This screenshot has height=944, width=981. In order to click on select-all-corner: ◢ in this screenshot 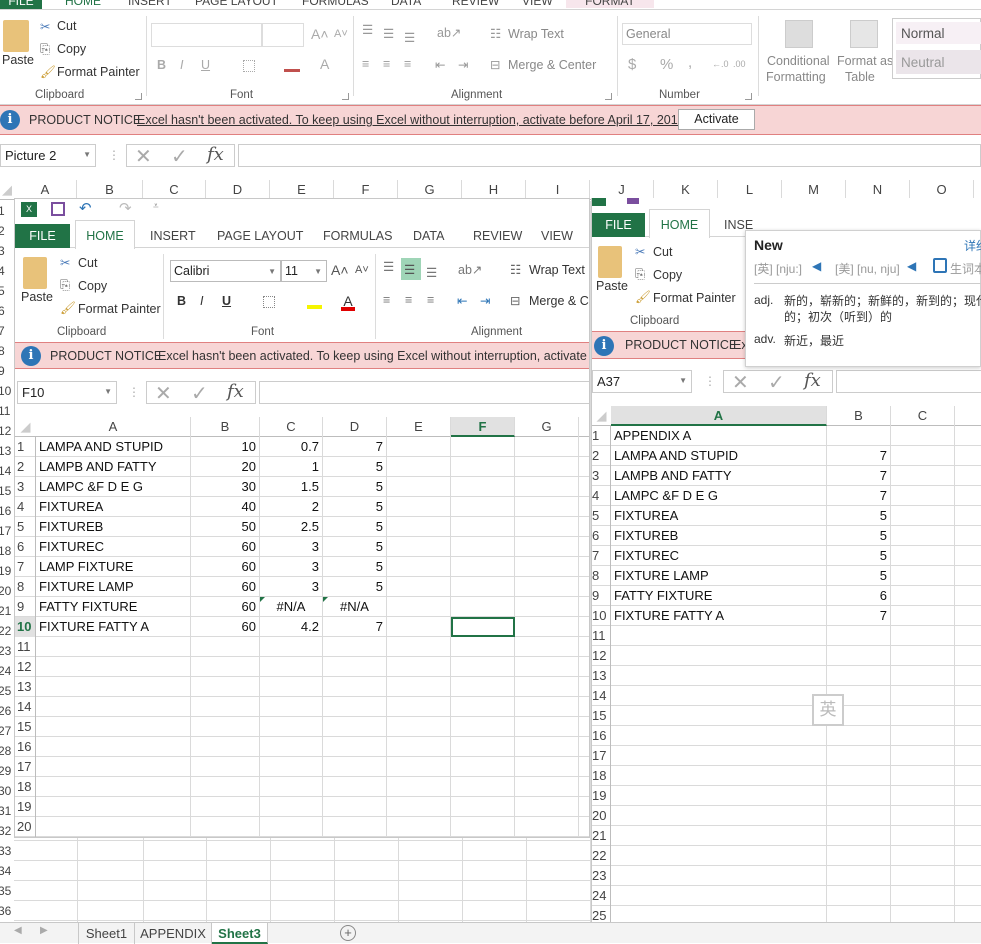, I will do `click(25, 427)`.